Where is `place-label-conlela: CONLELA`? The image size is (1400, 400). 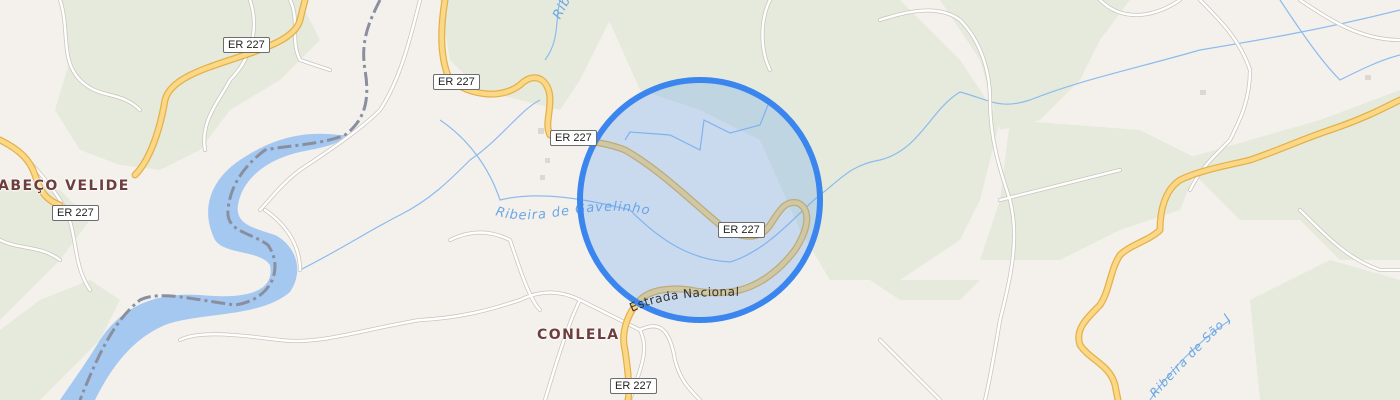
place-label-conlela: CONLELA is located at coordinates (578, 335).